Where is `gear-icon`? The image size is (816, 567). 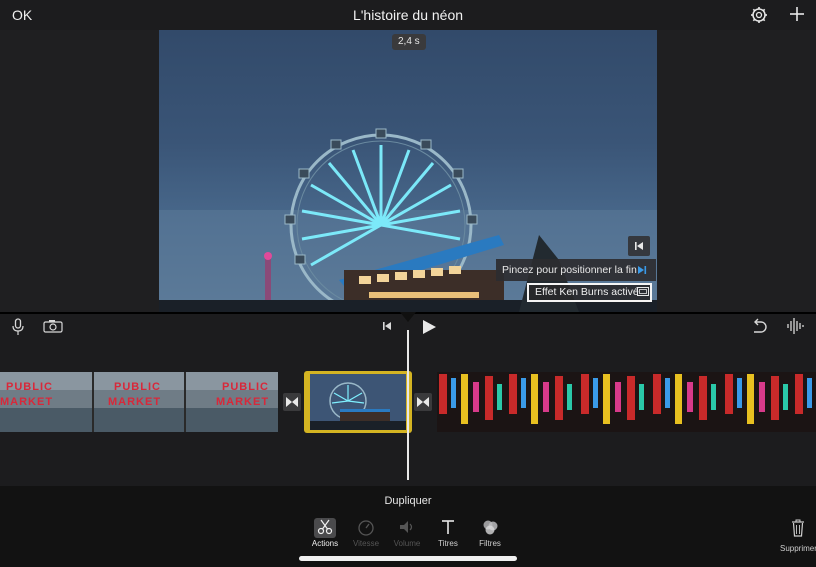 gear-icon is located at coordinates (759, 15).